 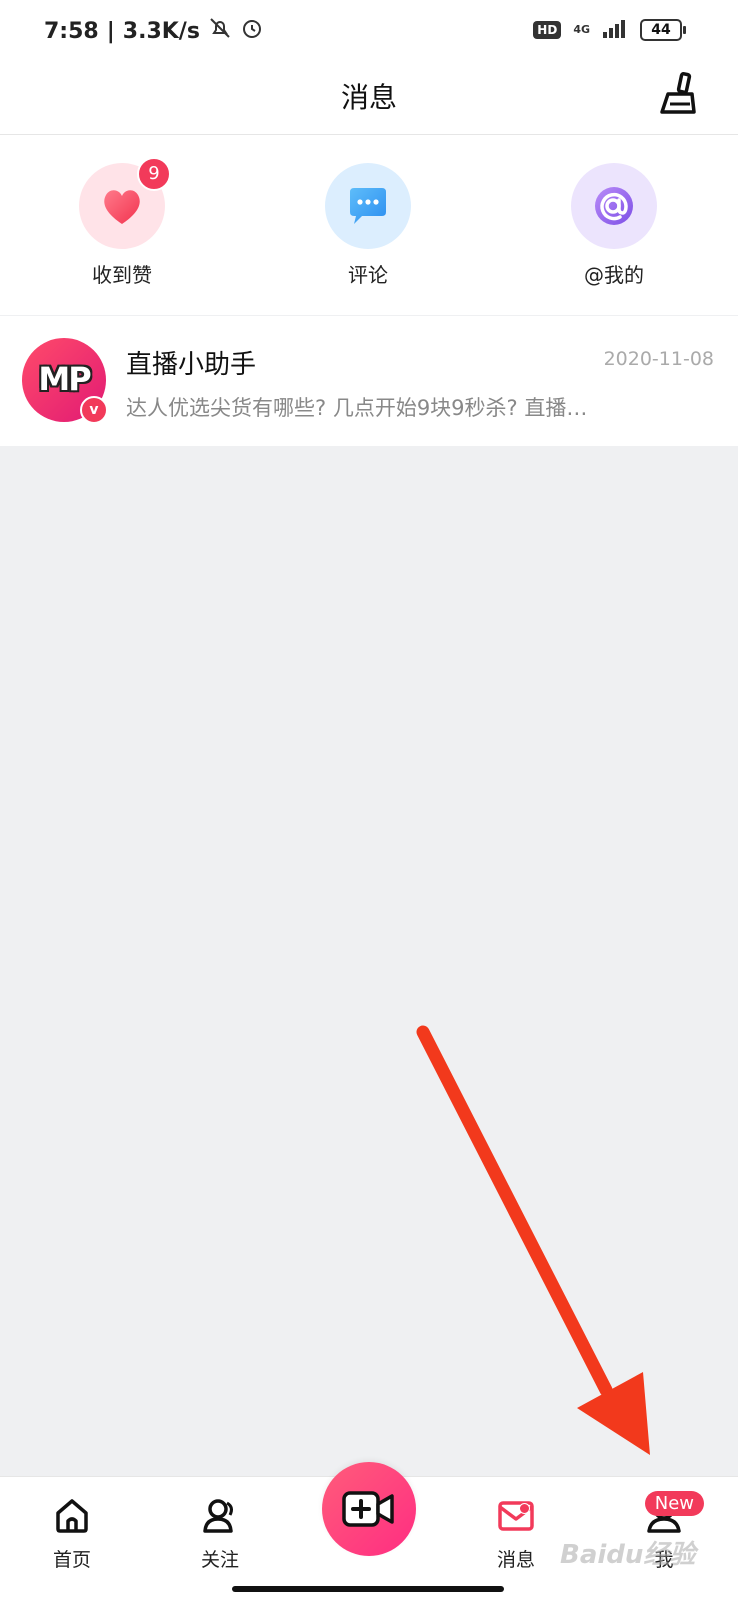 What do you see at coordinates (71, 31) in the screenshot?
I see `status-time: 7:58` at bounding box center [71, 31].